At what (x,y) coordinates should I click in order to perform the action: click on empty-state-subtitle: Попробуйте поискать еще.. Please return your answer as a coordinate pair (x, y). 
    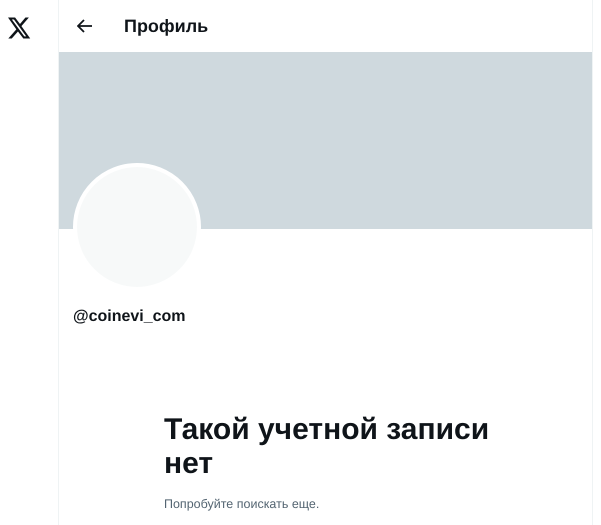
    Looking at the image, I should click on (242, 504).